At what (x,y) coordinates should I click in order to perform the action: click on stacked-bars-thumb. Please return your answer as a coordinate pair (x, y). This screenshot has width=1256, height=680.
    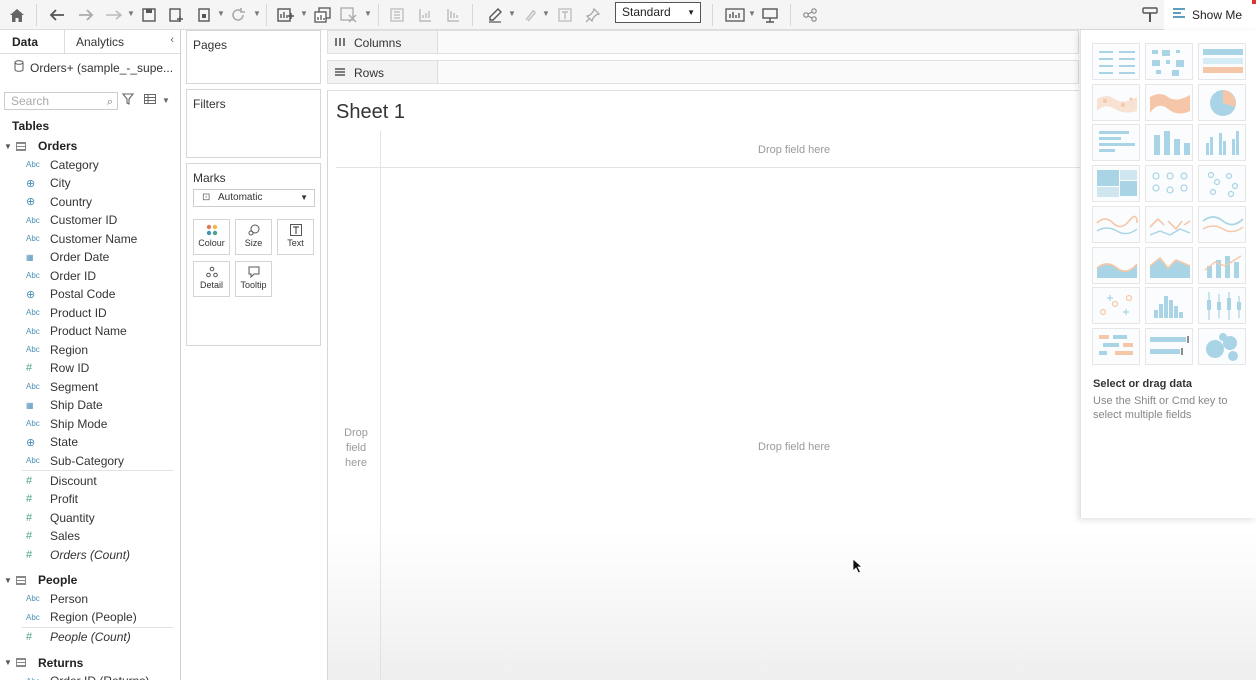
    Looking at the image, I should click on (1169, 143).